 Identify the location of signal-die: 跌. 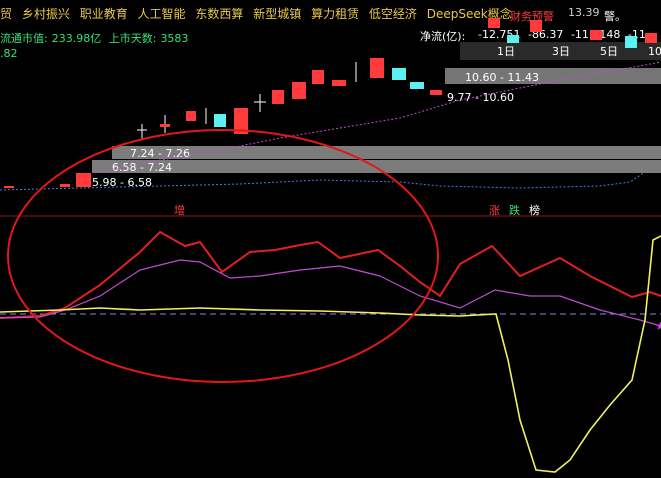
(514, 210).